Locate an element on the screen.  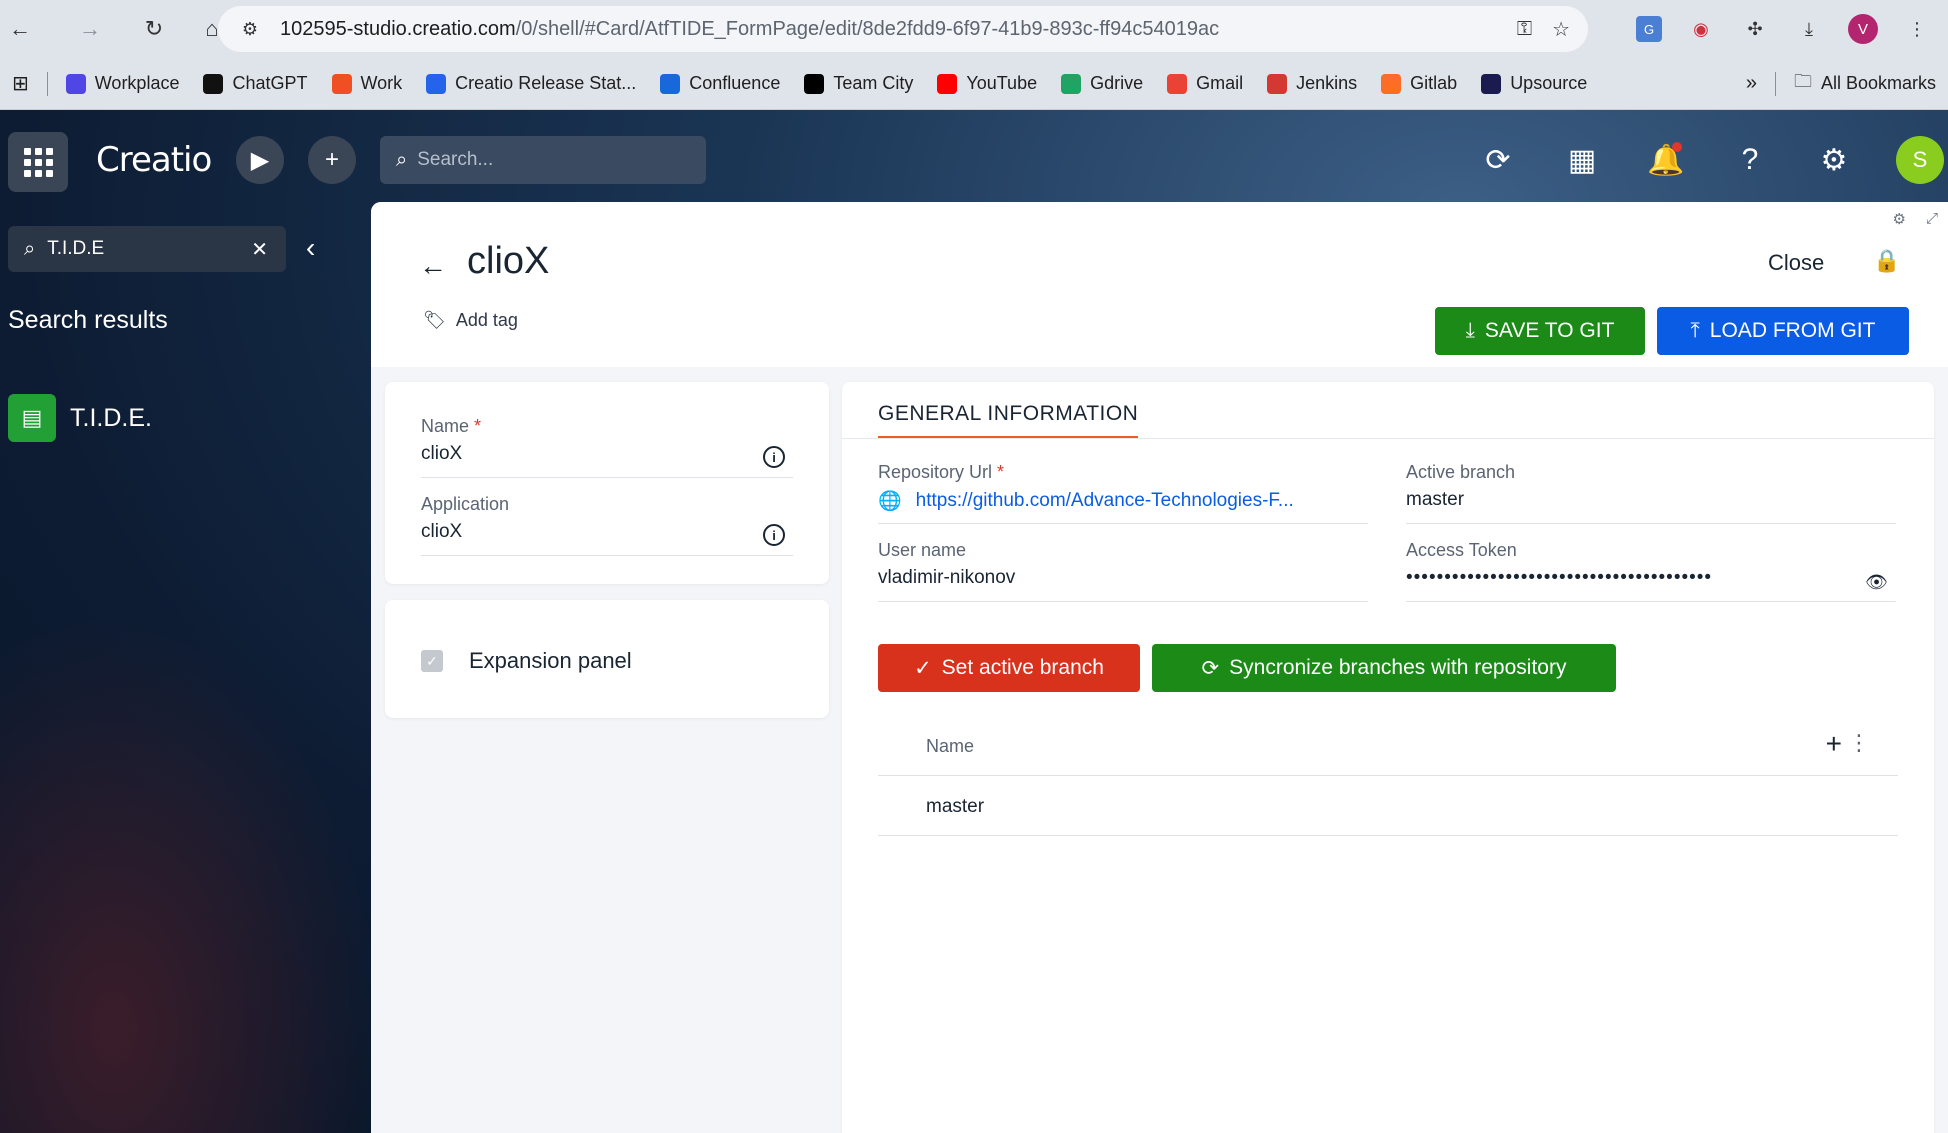
section-search-input: ⌕ T.I.D.E ✕ is located at coordinates (147, 249).